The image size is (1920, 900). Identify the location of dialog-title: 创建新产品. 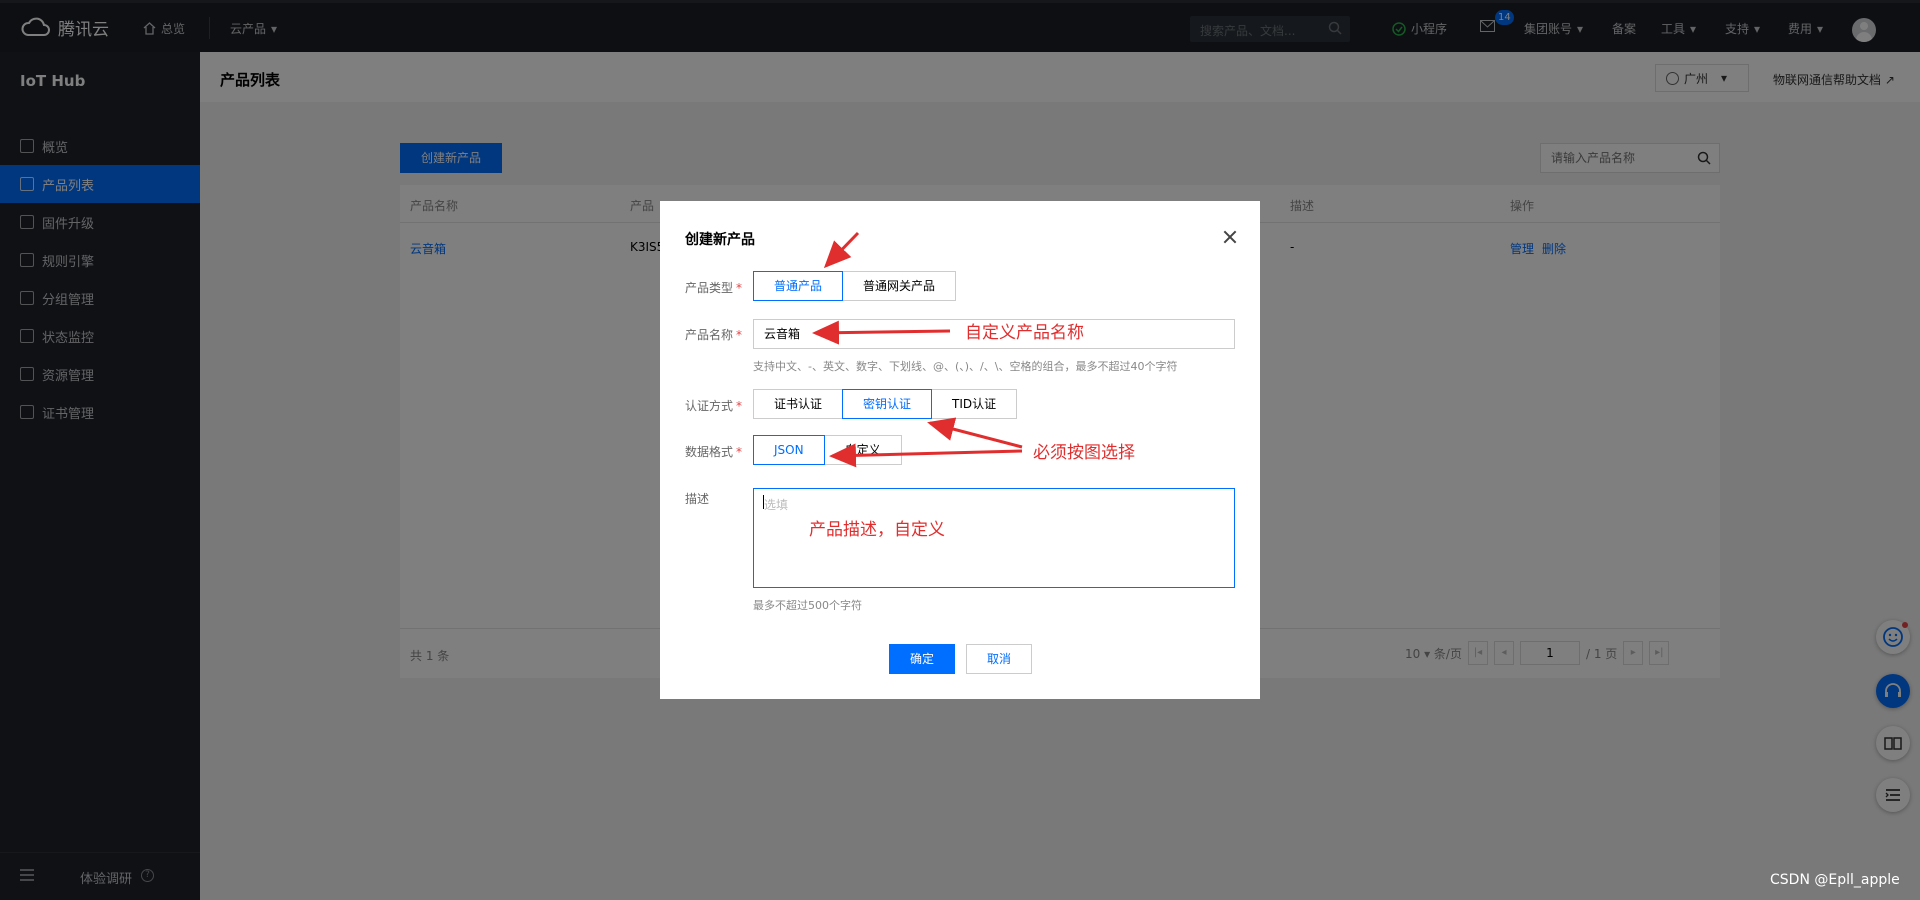
(720, 240).